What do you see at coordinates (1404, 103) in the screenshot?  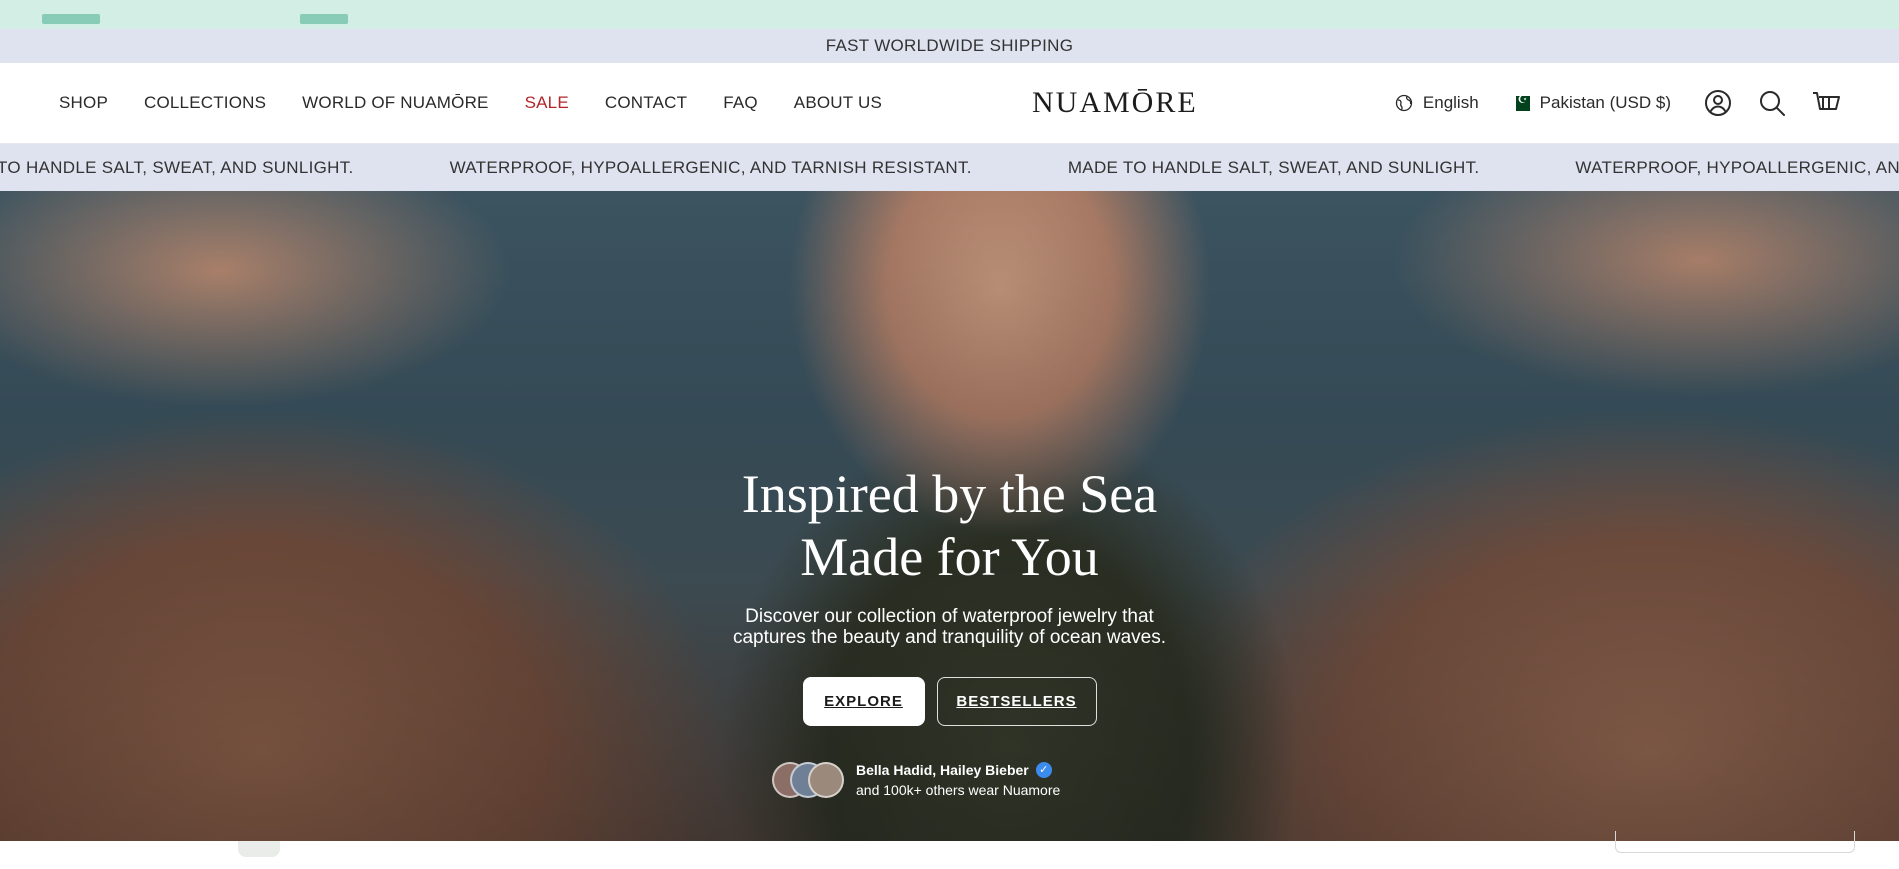 I see `globe-icon` at bounding box center [1404, 103].